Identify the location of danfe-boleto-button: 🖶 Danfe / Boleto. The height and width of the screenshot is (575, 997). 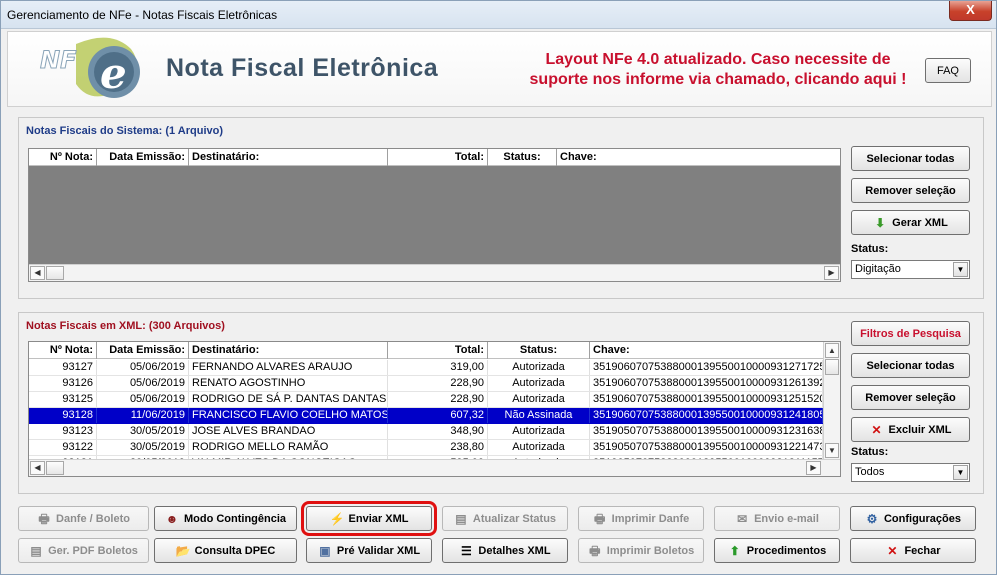
(83, 518).